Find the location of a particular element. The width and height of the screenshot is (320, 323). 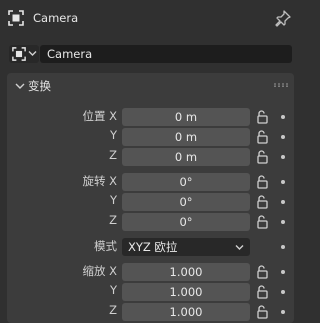

location-y-field: 0 m is located at coordinates (186, 137).